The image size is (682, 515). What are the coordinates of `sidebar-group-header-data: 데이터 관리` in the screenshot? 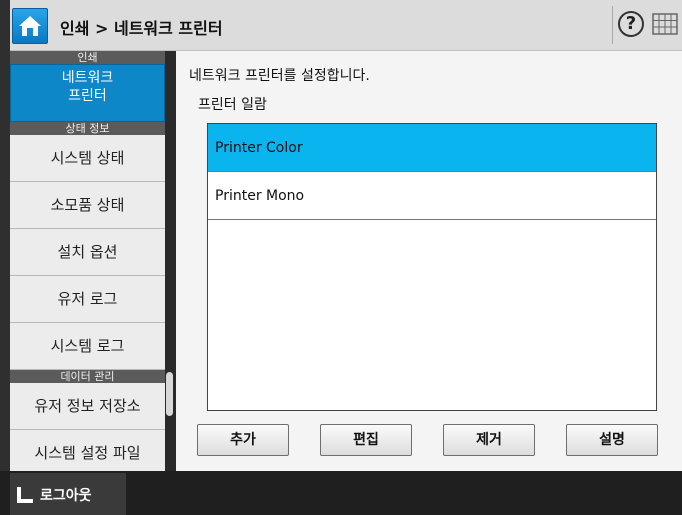 It's located at (87, 376).